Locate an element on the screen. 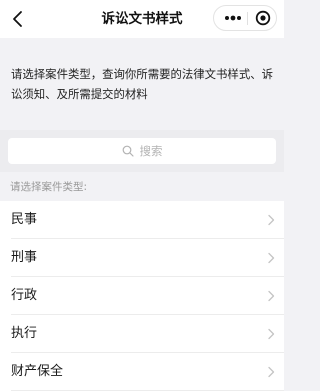 This screenshot has height=391, width=320. list-item-label: 民事 is located at coordinates (24, 219).